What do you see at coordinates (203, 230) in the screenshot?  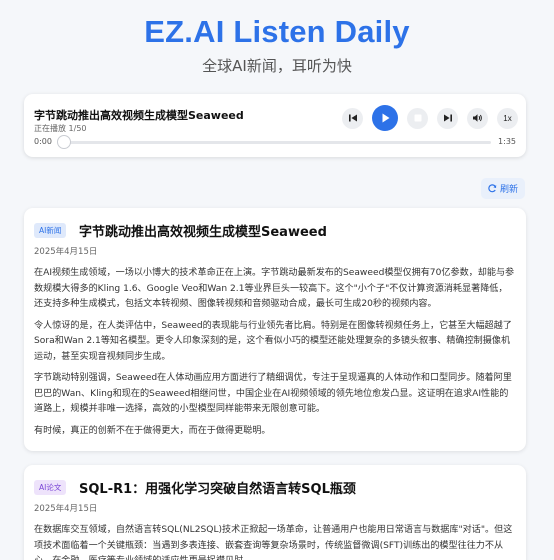 I see `article-title: 字节跳动推出高效视频生成模型Seaweed` at bounding box center [203, 230].